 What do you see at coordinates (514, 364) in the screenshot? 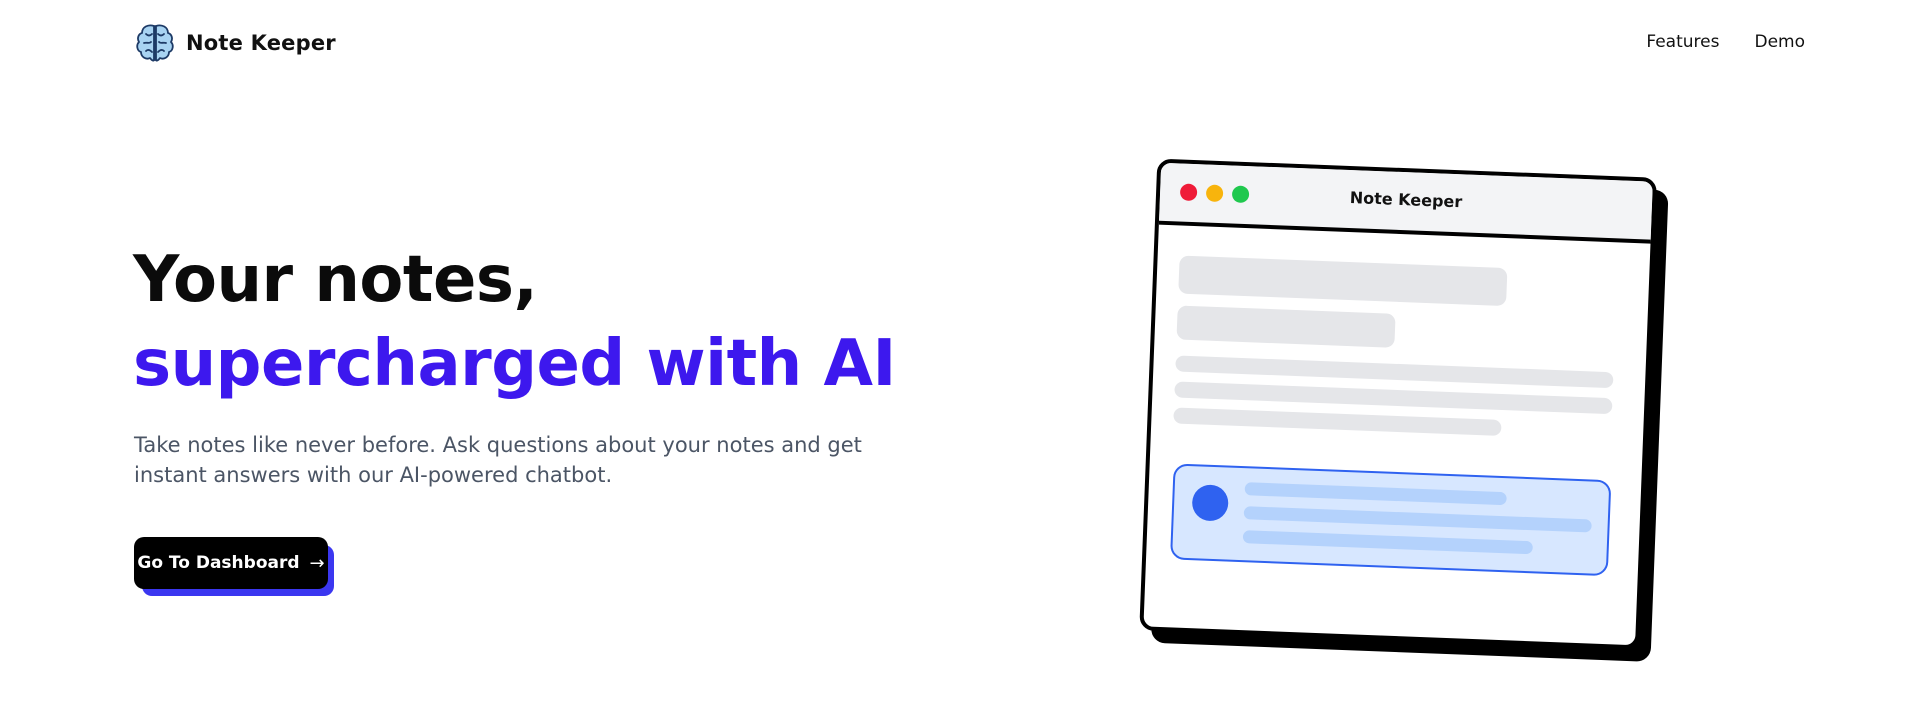
I see `hero-heading-line2: supercharged with AI` at bounding box center [514, 364].